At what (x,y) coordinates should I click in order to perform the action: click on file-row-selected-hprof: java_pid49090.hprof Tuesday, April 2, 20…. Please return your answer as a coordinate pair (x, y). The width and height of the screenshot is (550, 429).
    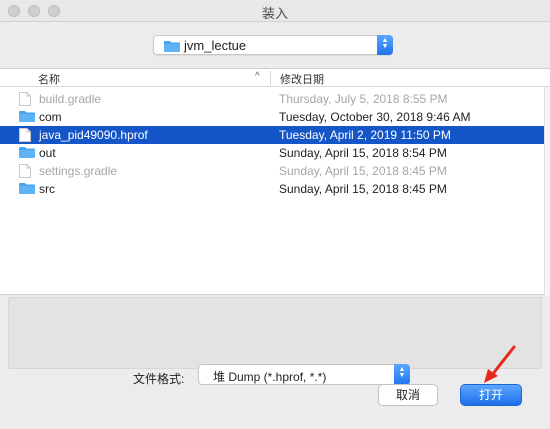
    Looking at the image, I should click on (272, 135).